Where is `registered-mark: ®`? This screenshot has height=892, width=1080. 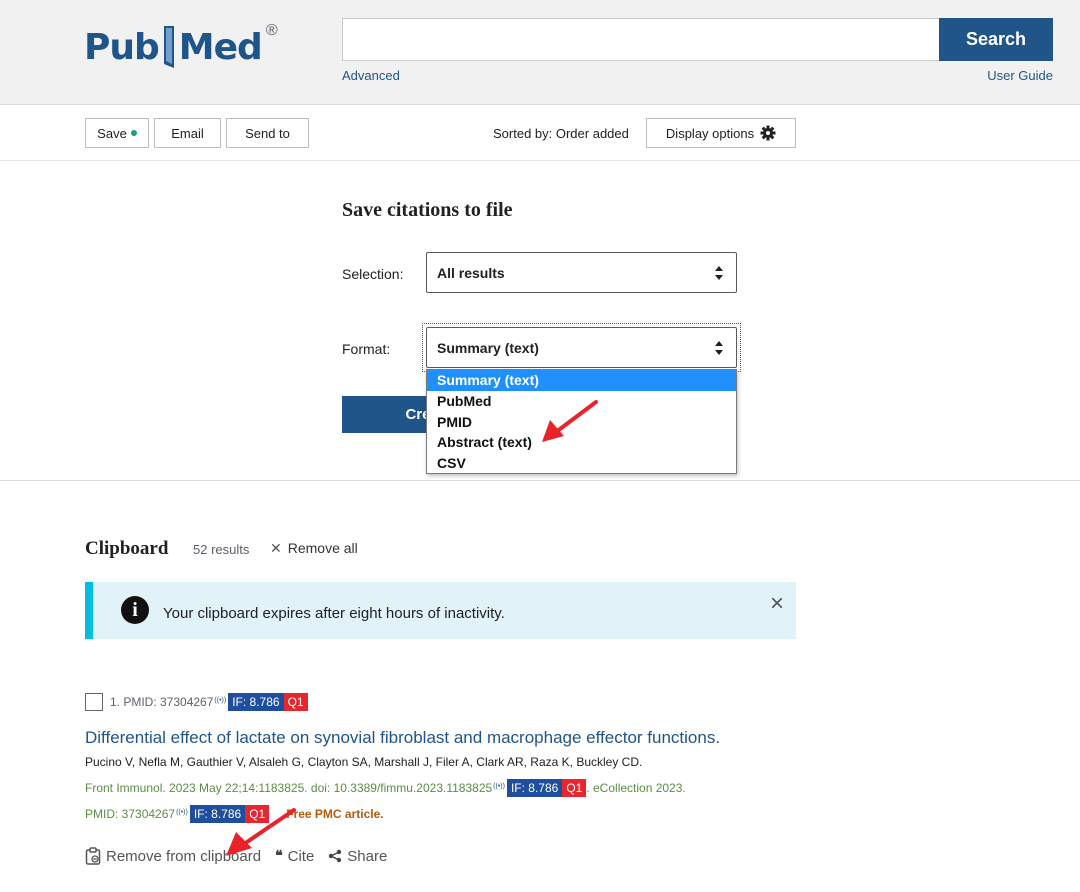
registered-mark: ® is located at coordinates (271, 30).